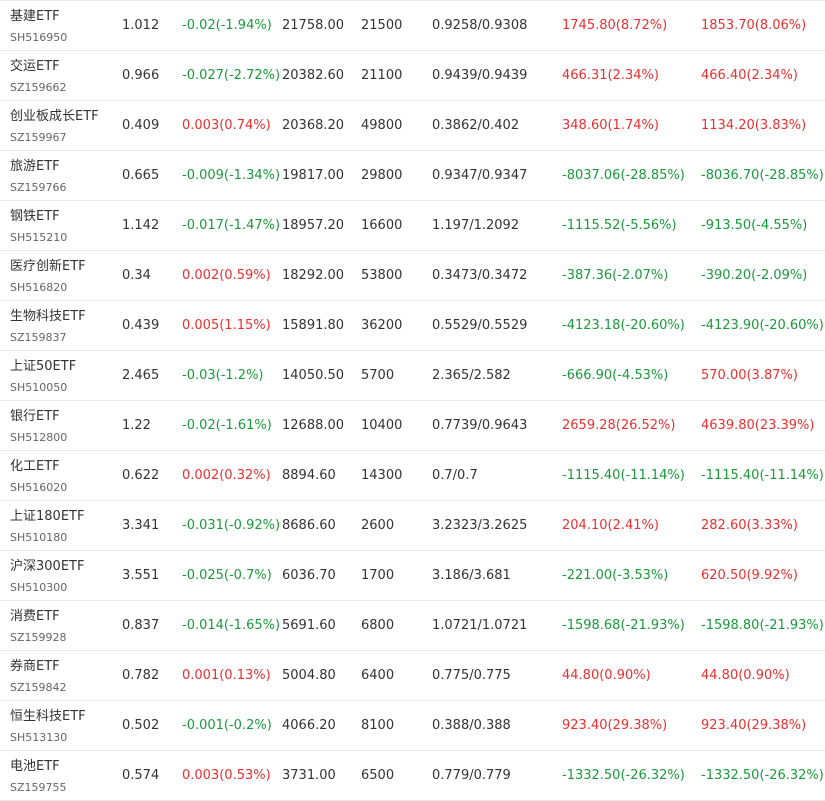 The height and width of the screenshot is (801, 825). What do you see at coordinates (54, 117) in the screenshot?
I see `fund-name-link: 创业板成长ETF` at bounding box center [54, 117].